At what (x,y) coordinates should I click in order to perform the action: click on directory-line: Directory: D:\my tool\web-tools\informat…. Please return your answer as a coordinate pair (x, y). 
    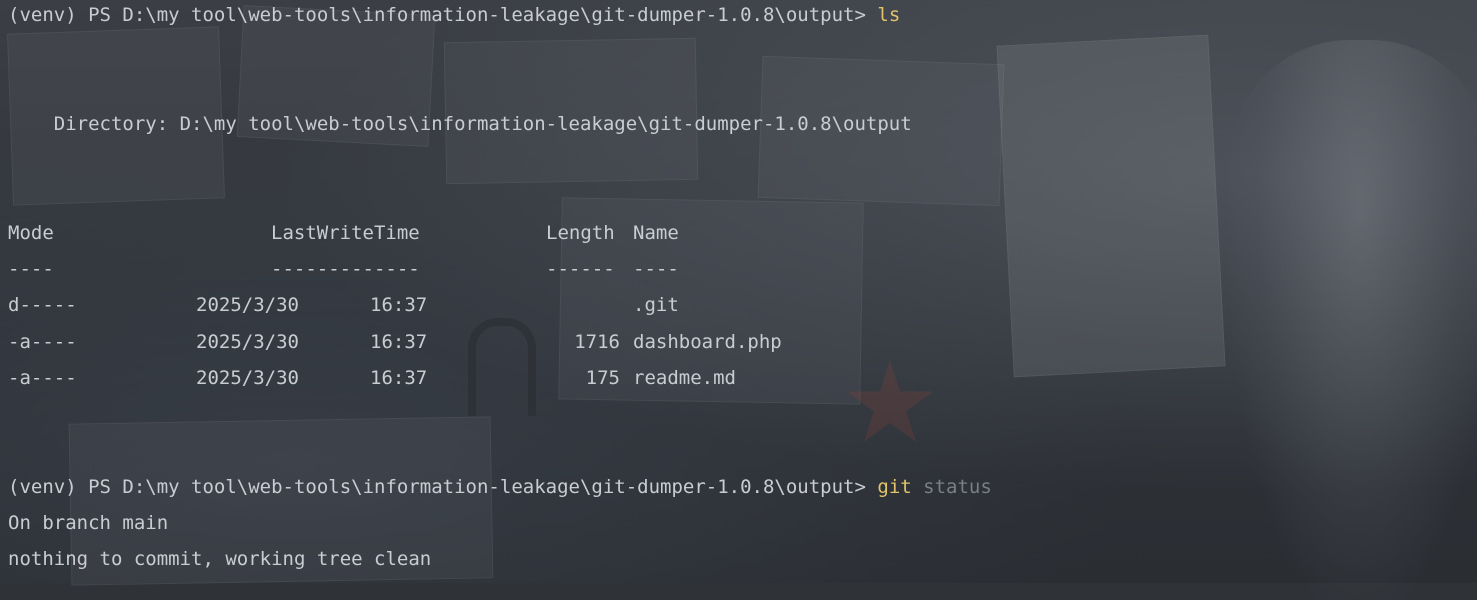
    Looking at the image, I should click on (460, 124).